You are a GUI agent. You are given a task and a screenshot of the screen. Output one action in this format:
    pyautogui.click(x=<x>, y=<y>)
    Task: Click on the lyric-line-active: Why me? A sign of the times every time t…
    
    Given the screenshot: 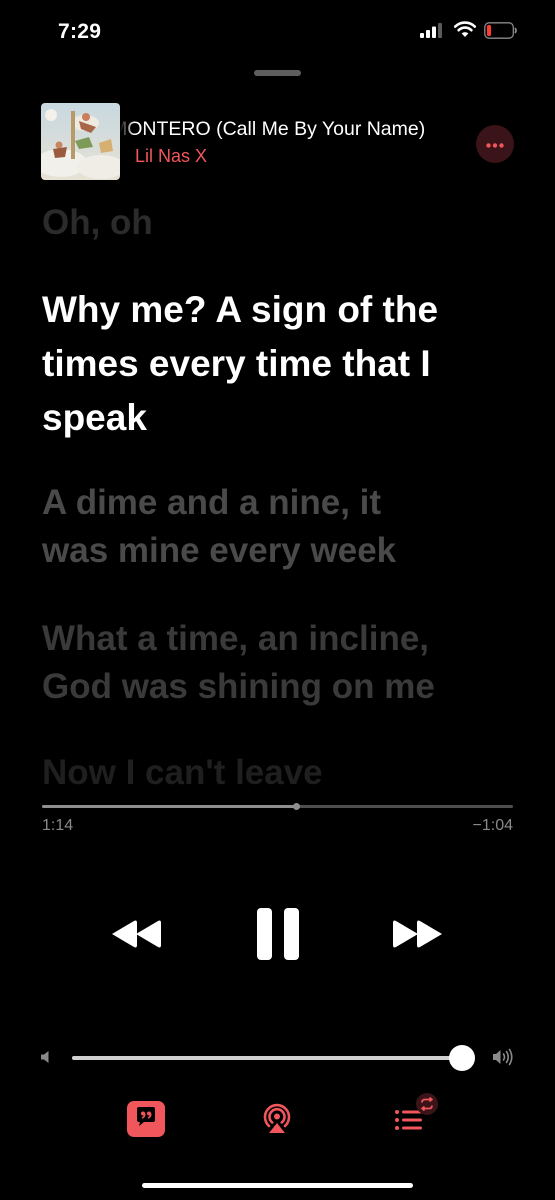 What is the action you would take?
    pyautogui.click(x=240, y=364)
    